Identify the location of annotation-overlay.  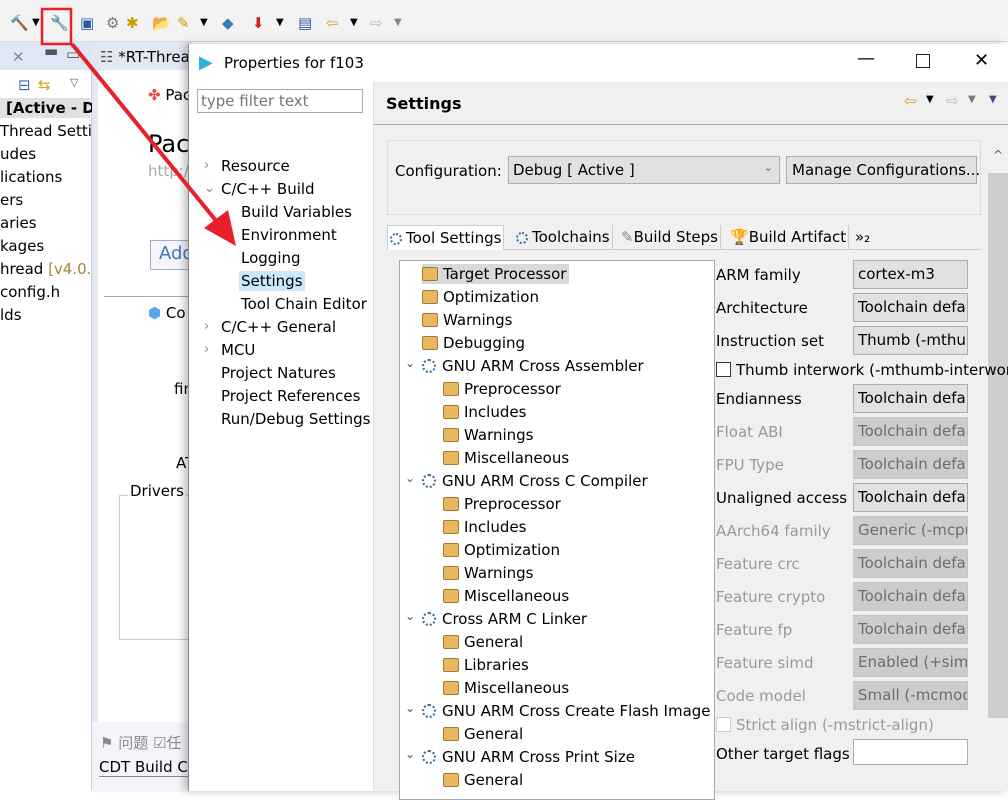
(138, 126).